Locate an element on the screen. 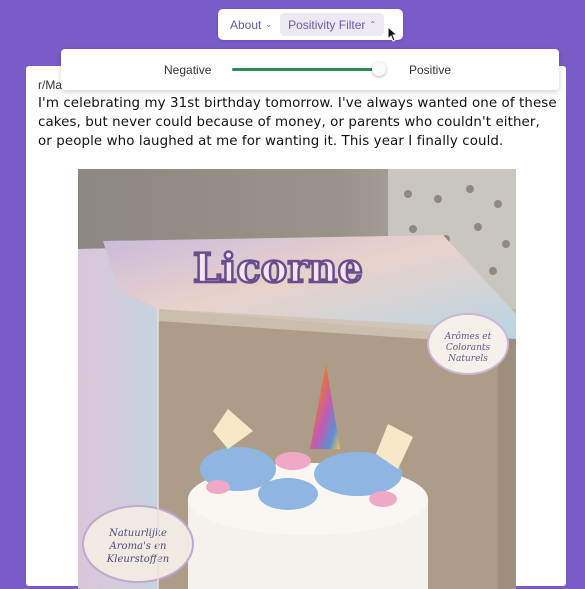  top-nav: About ⌄ Positivity Filter ⌃ is located at coordinates (310, 24).